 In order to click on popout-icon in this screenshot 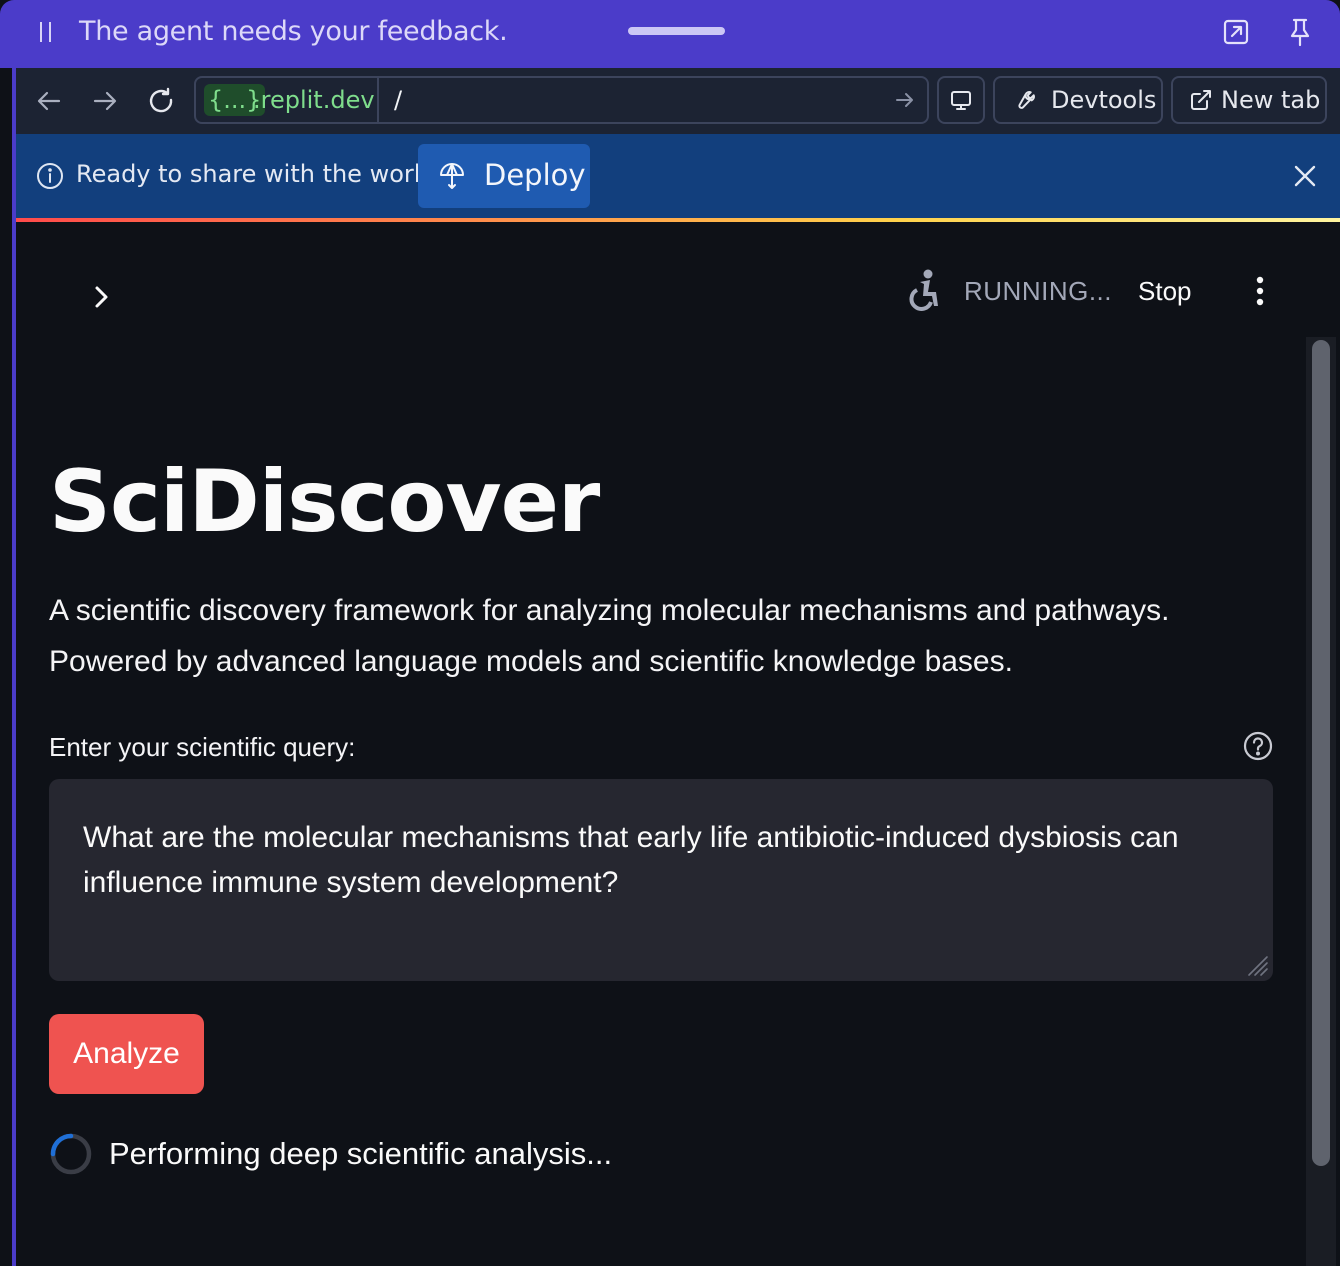, I will do `click(1236, 32)`.